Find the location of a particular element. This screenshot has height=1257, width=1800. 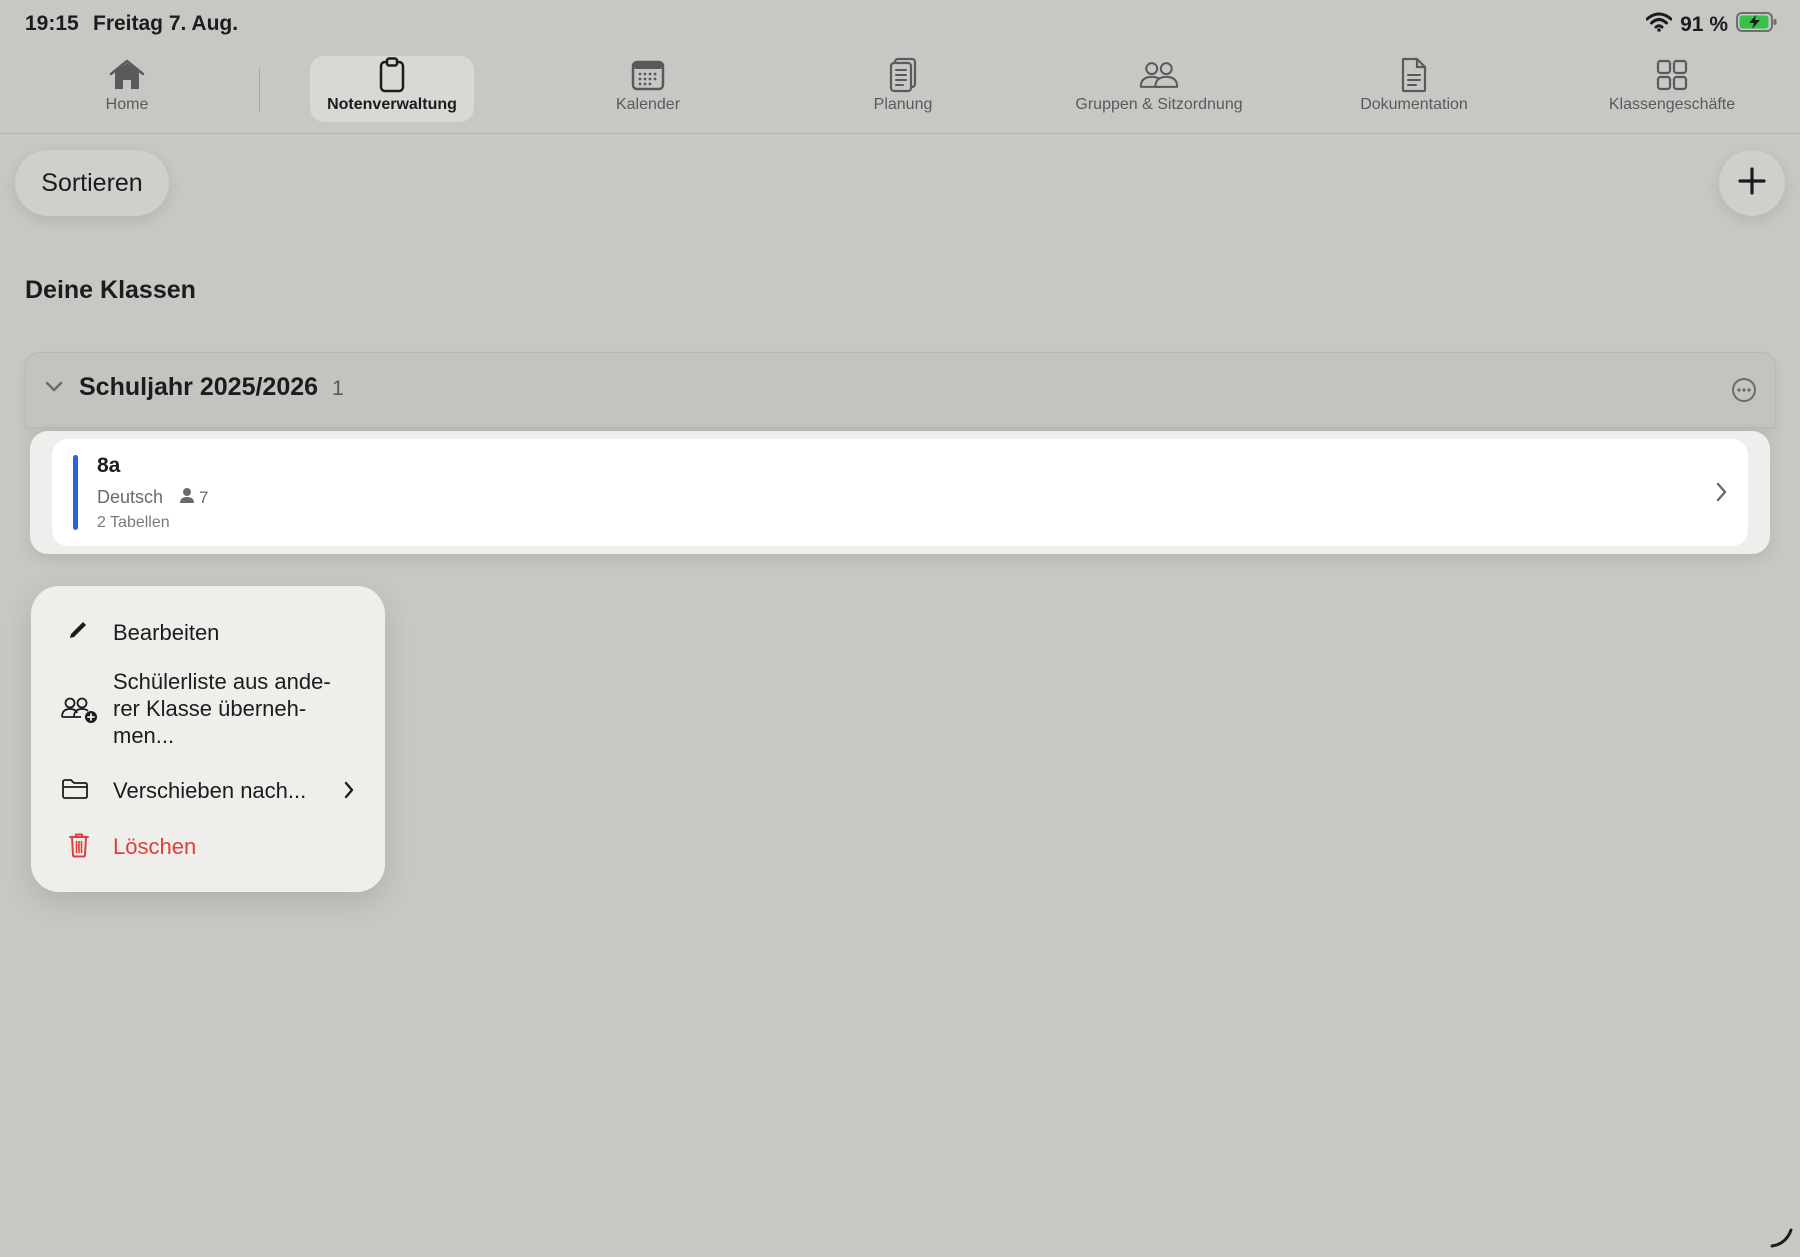

tab-planung: Planung is located at coordinates (903, 89).